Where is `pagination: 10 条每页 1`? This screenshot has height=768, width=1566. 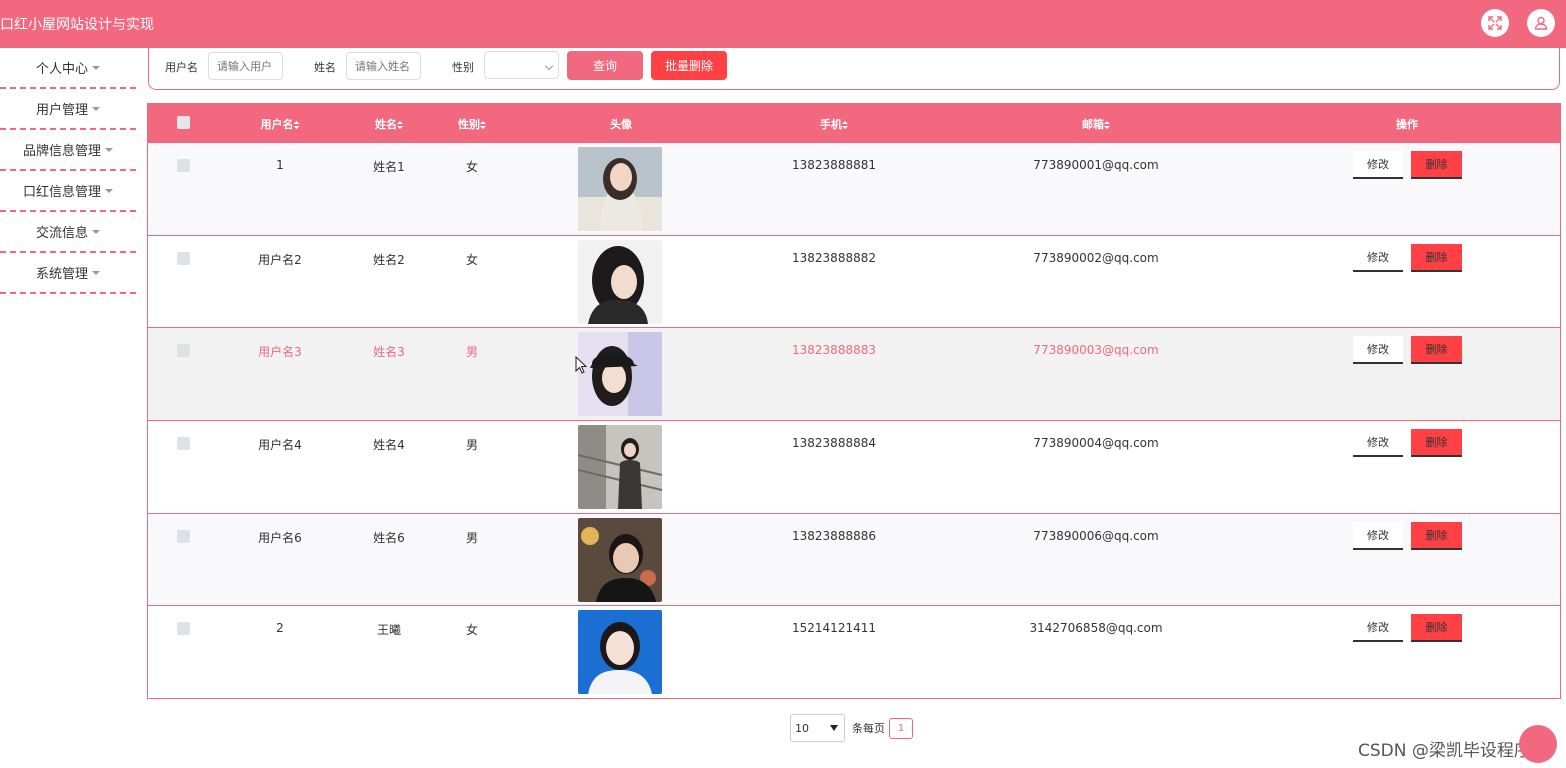 pagination: 10 条每页 1 is located at coordinates (851, 728).